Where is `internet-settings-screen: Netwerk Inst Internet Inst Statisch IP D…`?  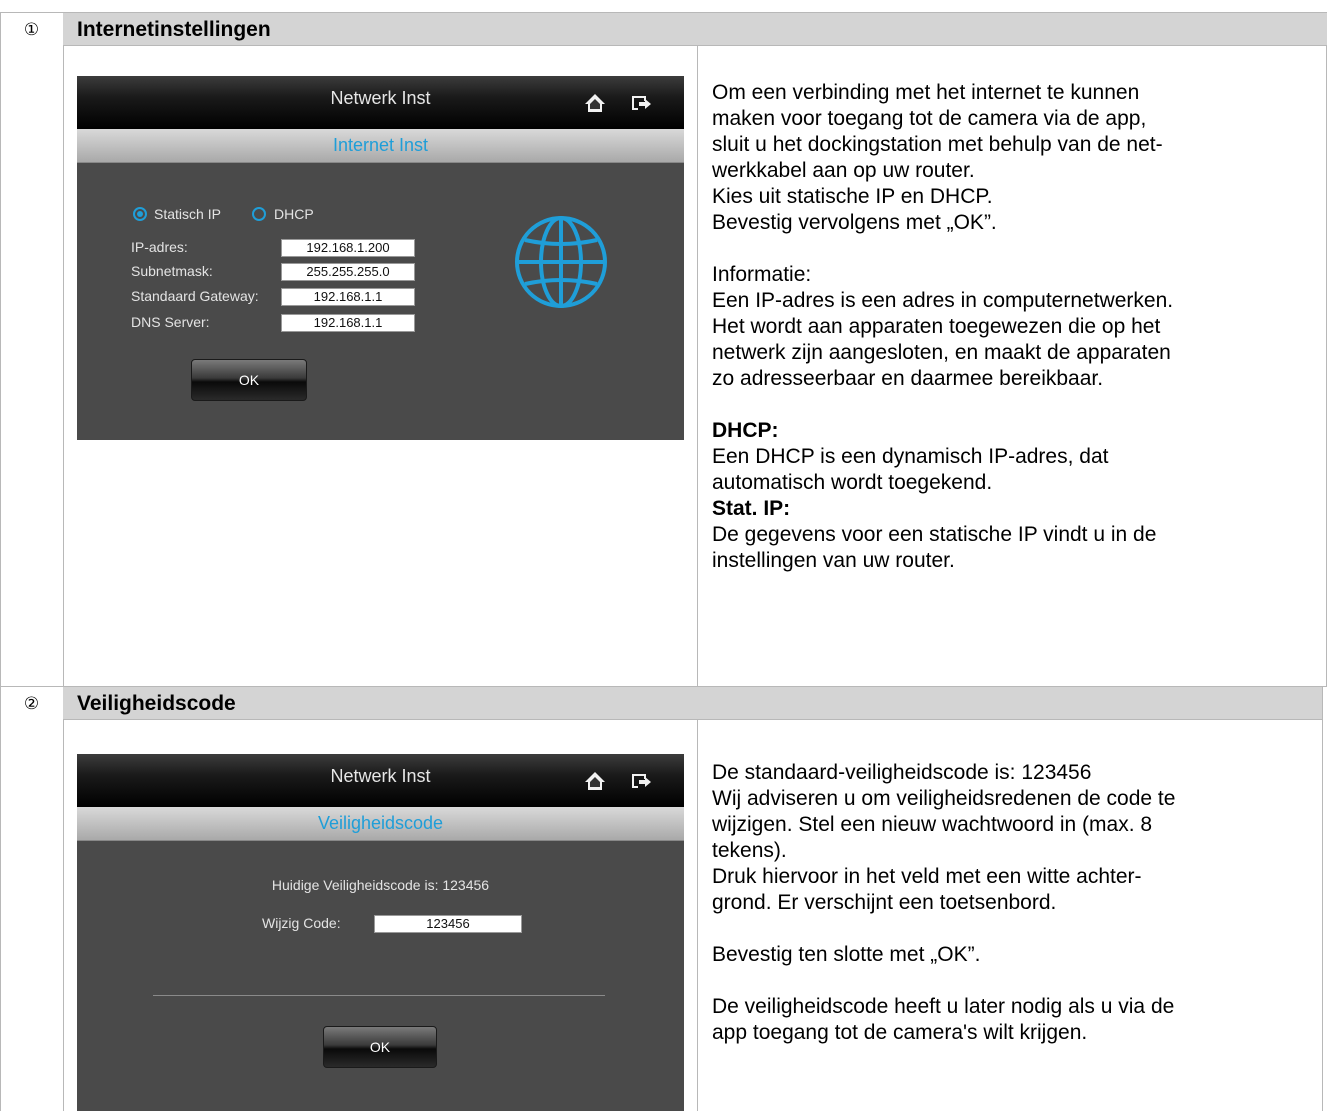 internet-settings-screen: Netwerk Inst Internet Inst Statisch IP D… is located at coordinates (380, 258).